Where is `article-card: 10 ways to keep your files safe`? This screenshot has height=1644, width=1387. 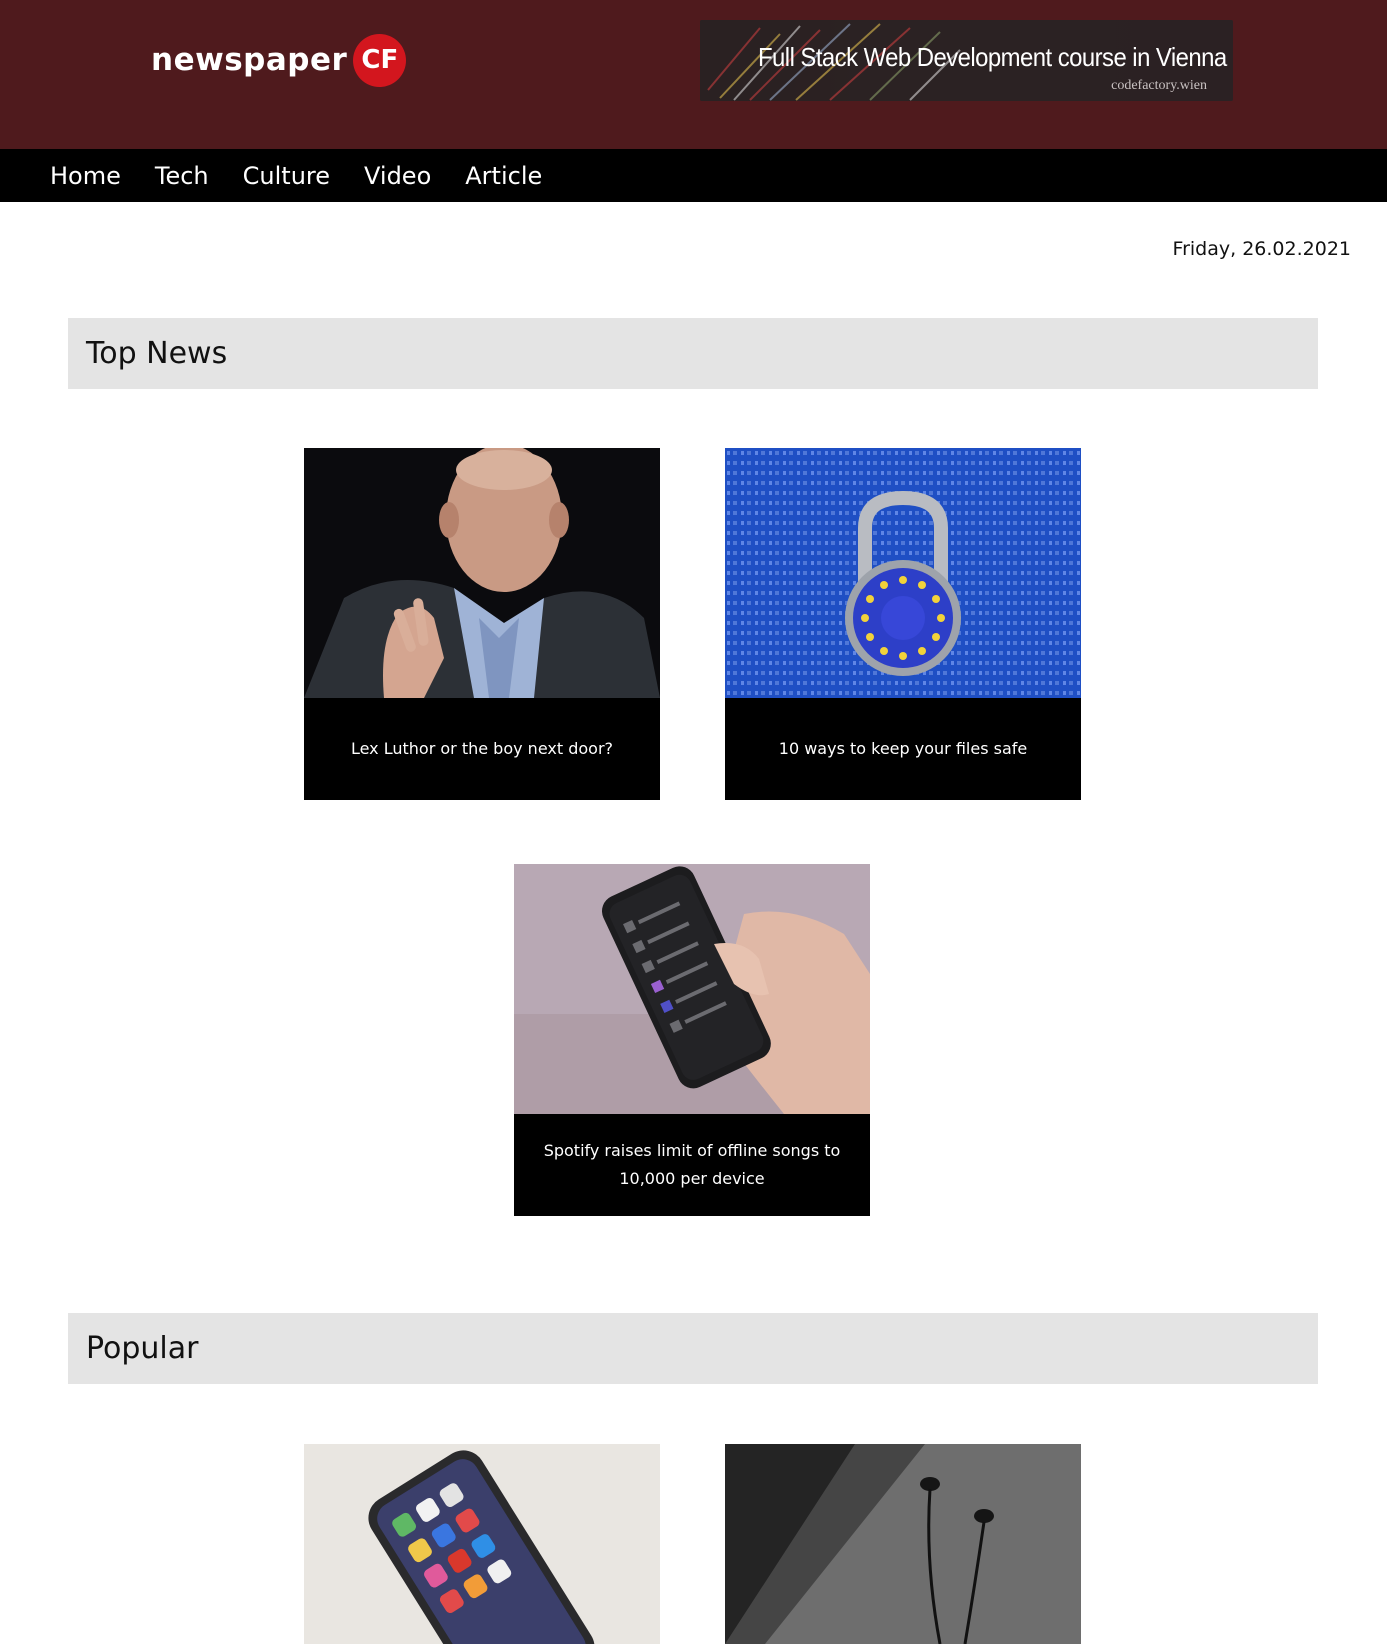 article-card: 10 ways to keep your files safe is located at coordinates (903, 624).